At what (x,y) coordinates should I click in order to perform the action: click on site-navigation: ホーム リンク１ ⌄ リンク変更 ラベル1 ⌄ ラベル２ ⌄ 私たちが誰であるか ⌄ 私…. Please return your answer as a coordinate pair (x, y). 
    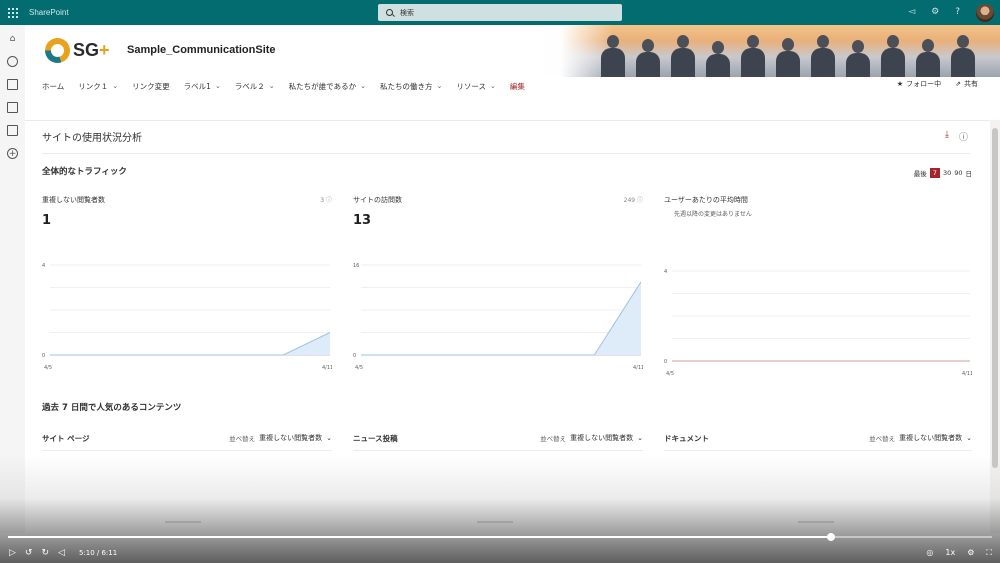
    Looking at the image, I should click on (283, 86).